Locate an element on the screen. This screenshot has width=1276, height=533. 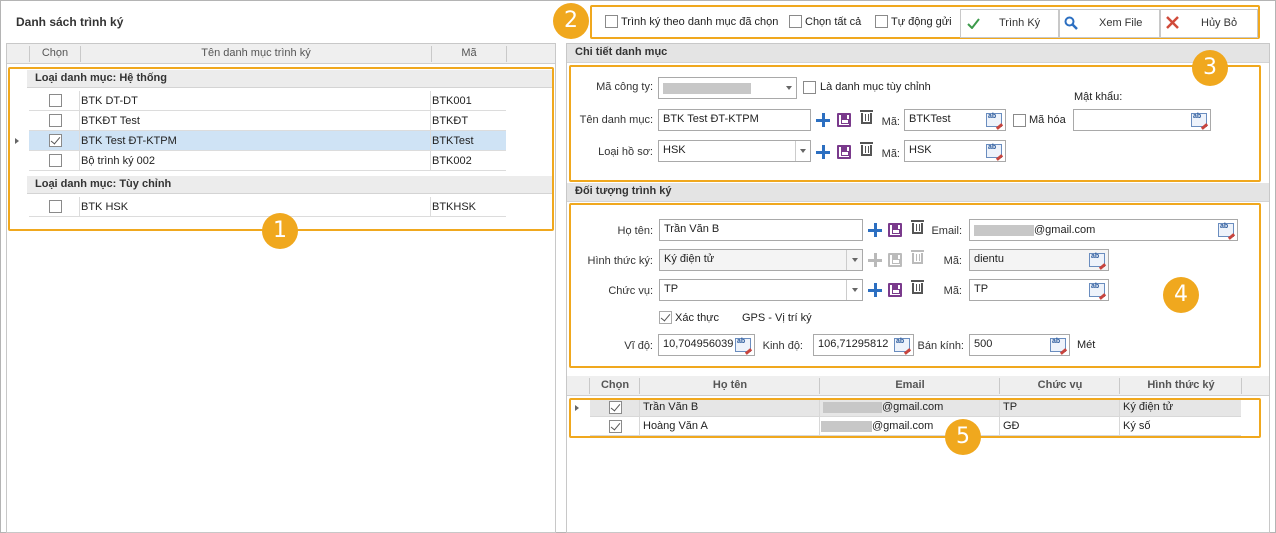
sign-method-value: Ký điện tử is located at coordinates (689, 259).